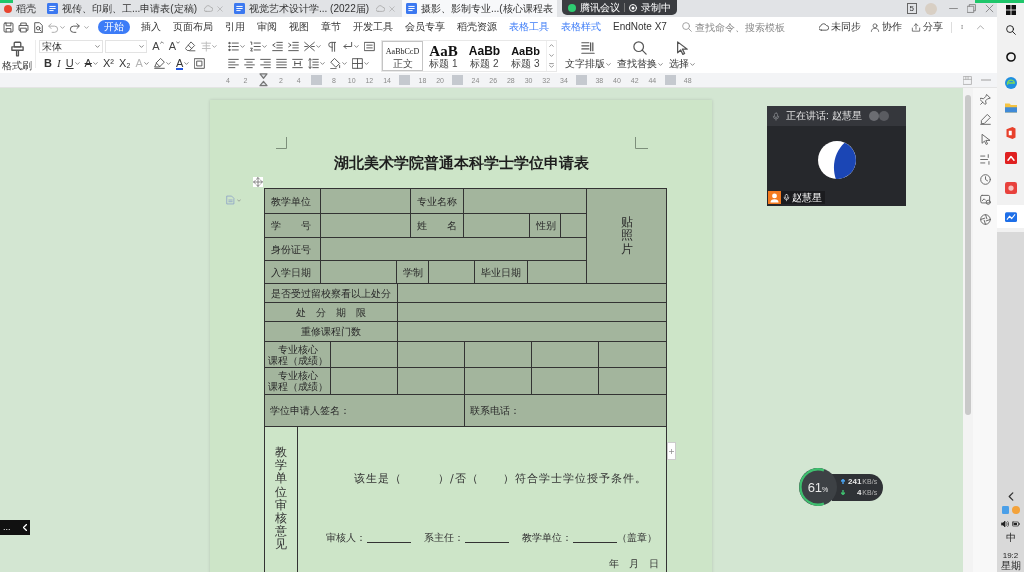 This screenshot has width=1024, height=572. I want to click on character-border-icon, so click(200, 63).